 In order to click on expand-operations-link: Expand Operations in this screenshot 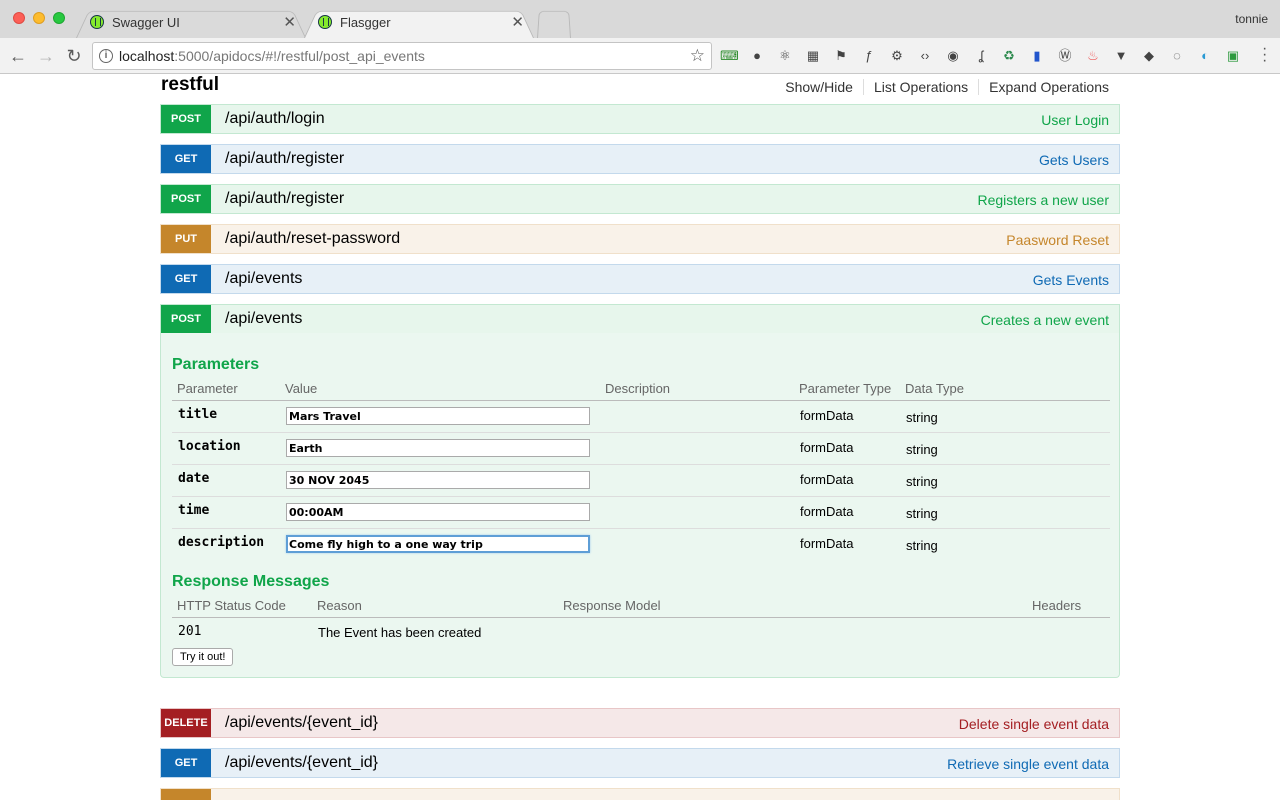, I will do `click(1044, 87)`.